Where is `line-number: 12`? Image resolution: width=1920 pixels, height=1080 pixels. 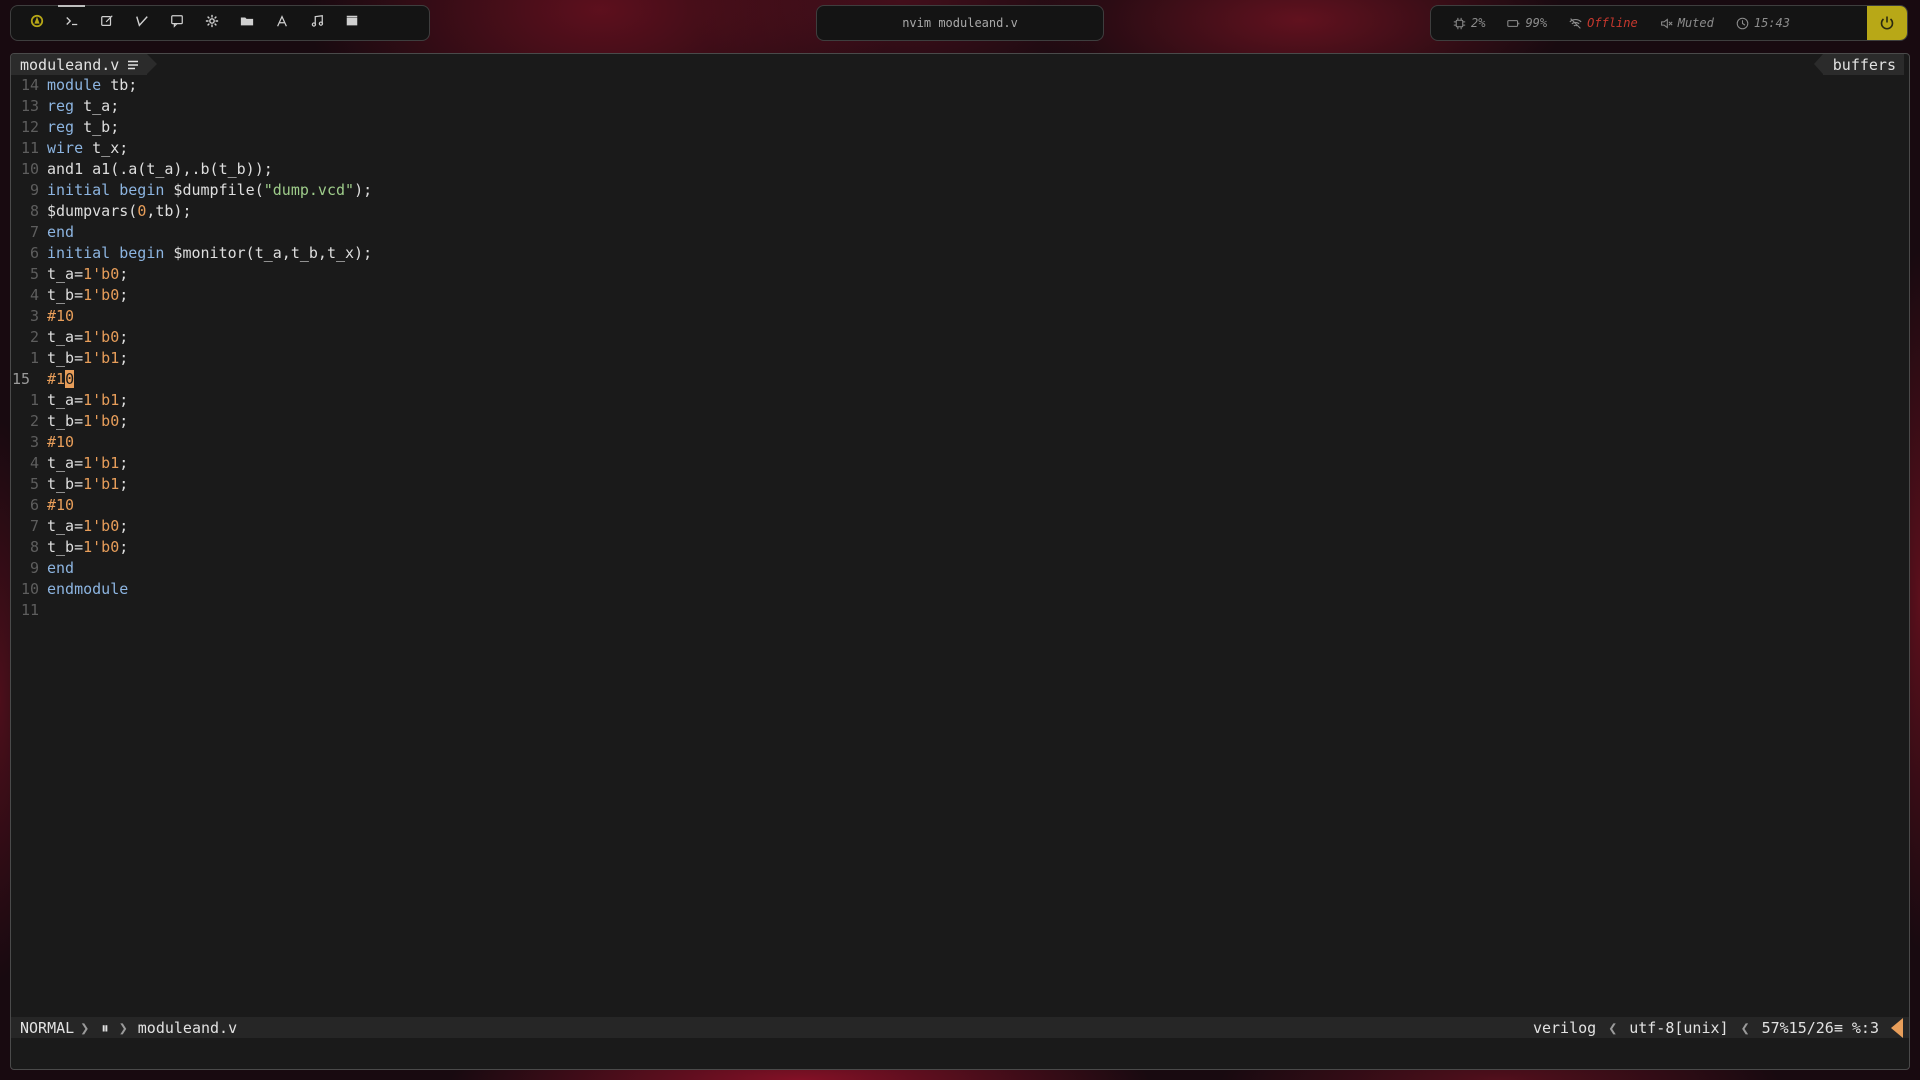
line-number: 12 is located at coordinates (29, 127).